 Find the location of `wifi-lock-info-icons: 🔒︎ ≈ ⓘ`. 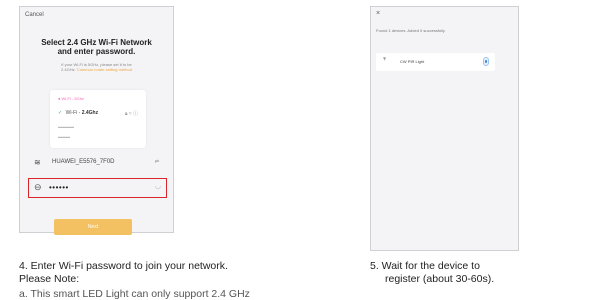

wifi-lock-info-icons: 🔒︎ ≈ ⓘ is located at coordinates (131, 114).